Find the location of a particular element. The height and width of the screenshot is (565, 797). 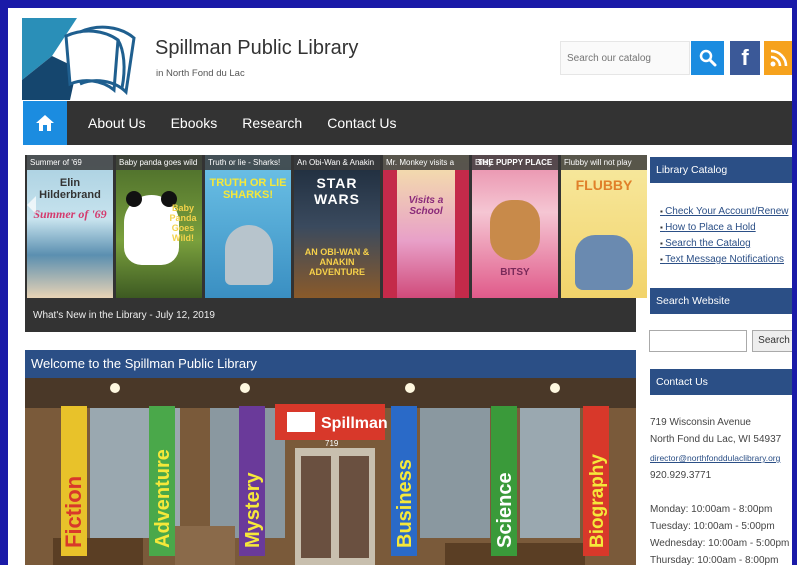

banner-biography-text: Biography is located at coordinates (597, 501).